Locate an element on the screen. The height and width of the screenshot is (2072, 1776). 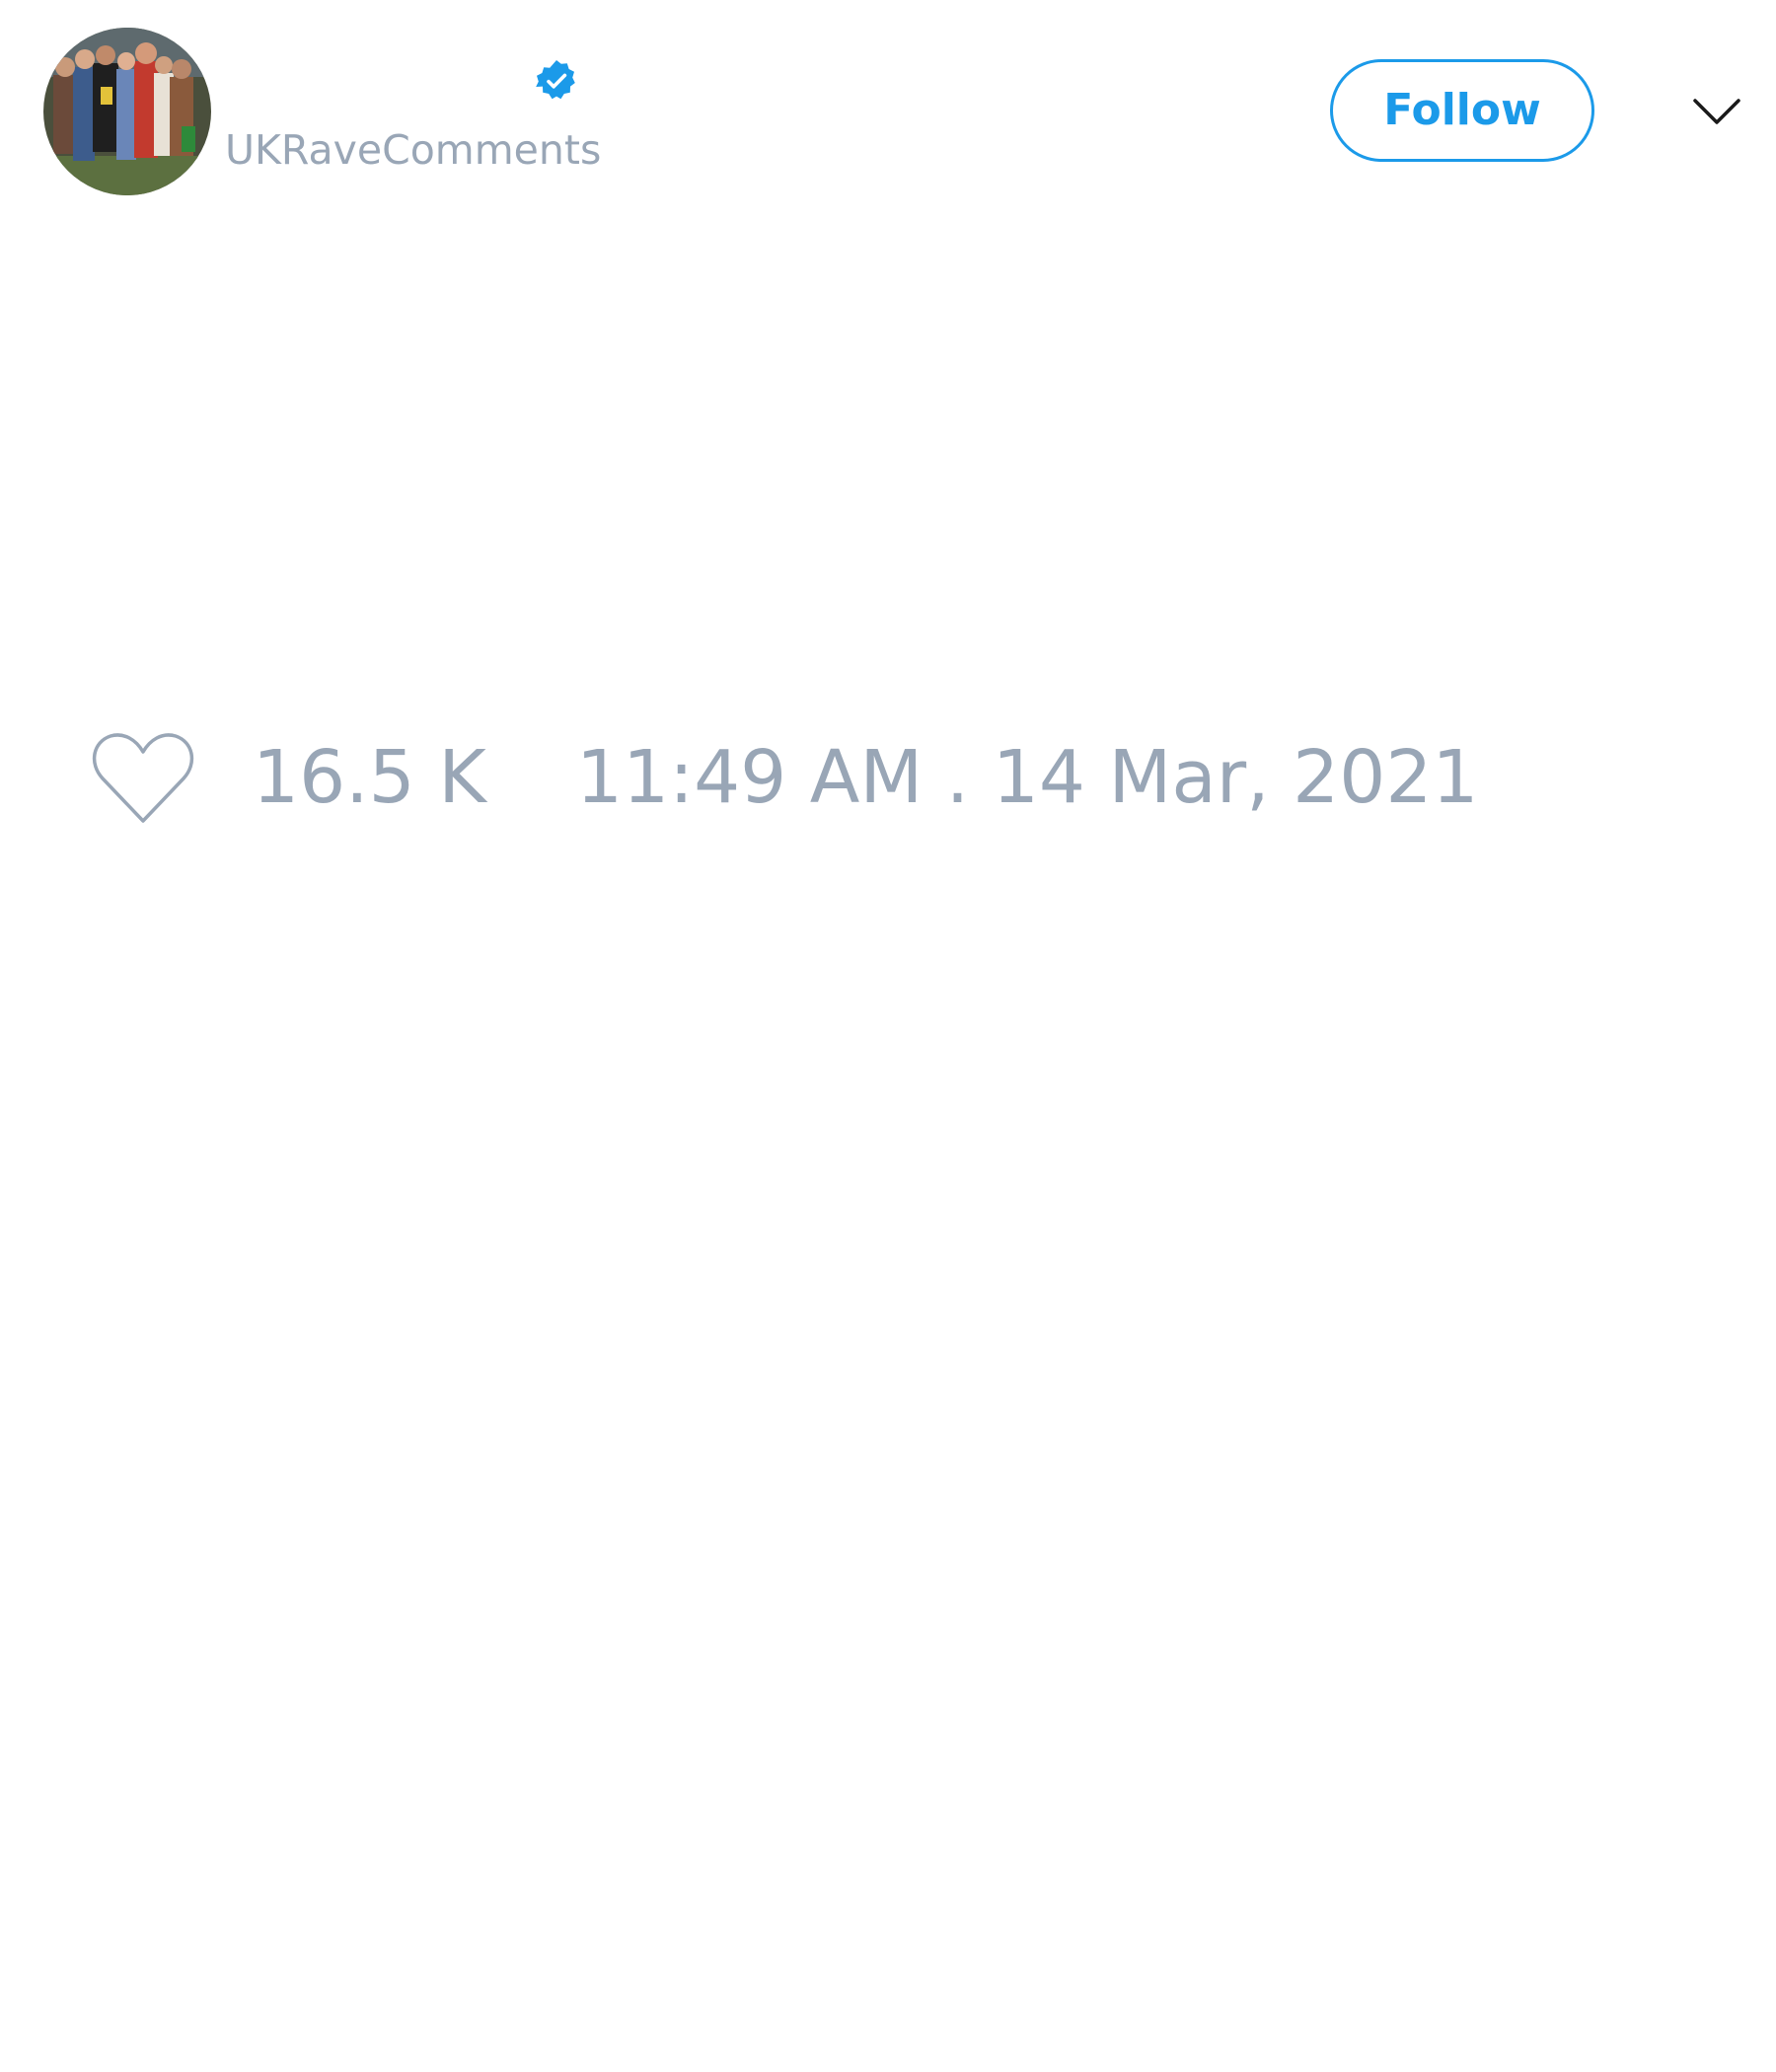
more-options-button is located at coordinates (1717, 112).